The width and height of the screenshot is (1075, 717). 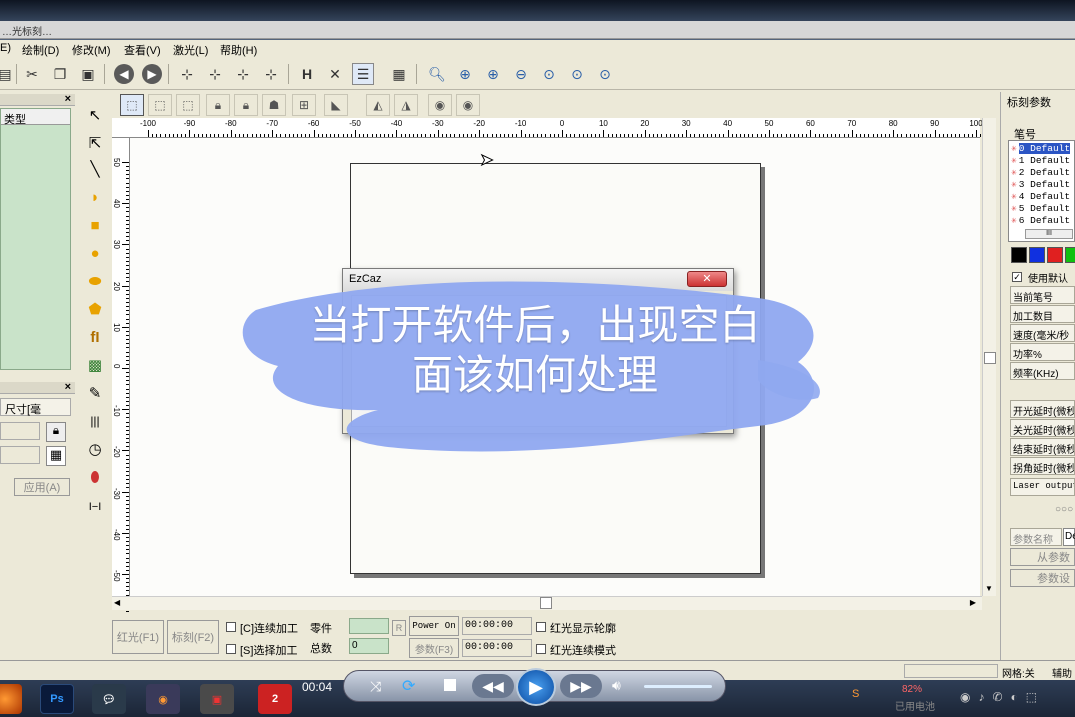 What do you see at coordinates (1069, 537) in the screenshot?
I see `param-name-field: De` at bounding box center [1069, 537].